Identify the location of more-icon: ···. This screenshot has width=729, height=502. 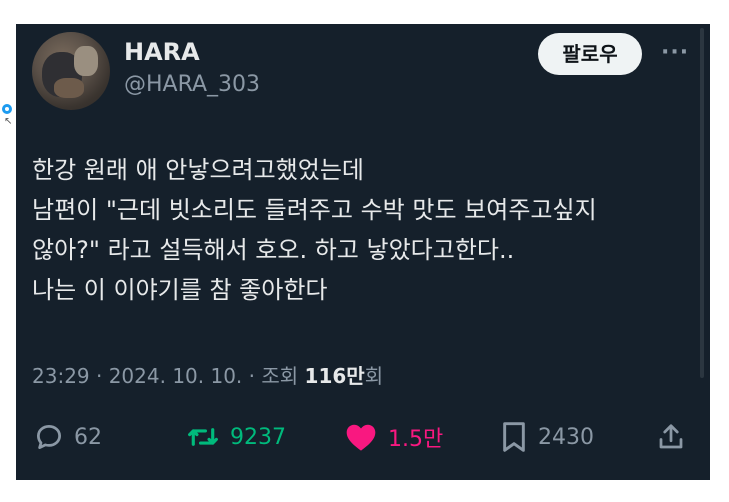
(676, 52).